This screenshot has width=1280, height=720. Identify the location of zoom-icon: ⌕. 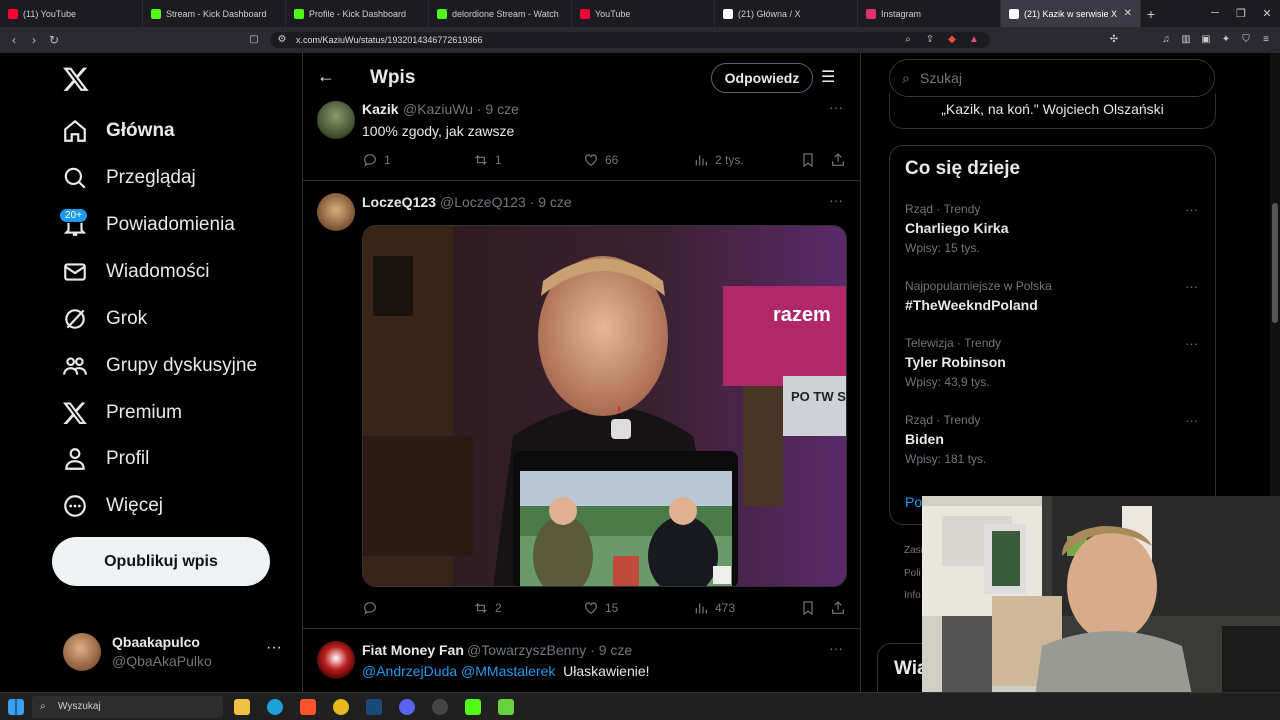
(908, 40).